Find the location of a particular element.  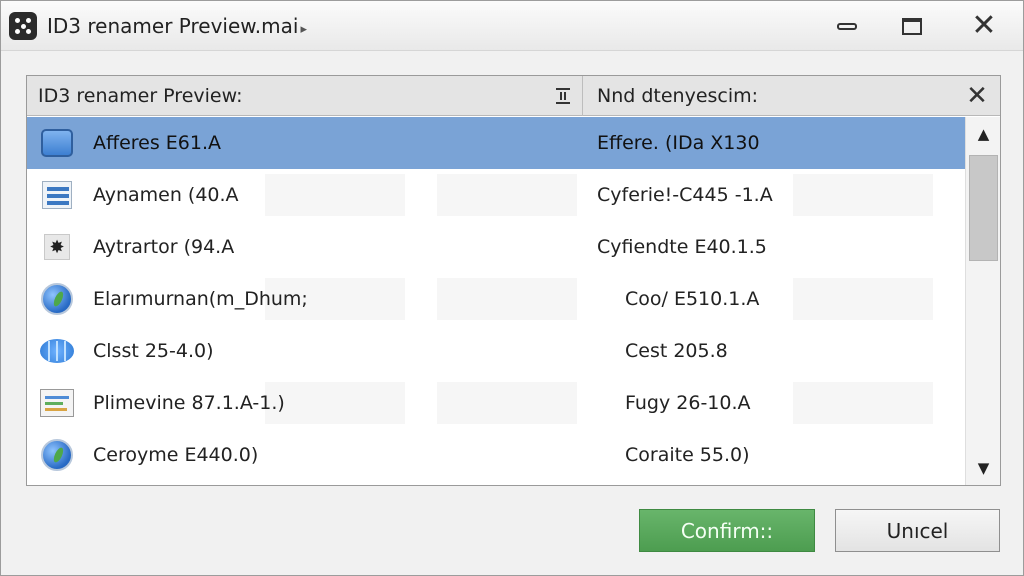

list-item: Plimevine 87.1.A-1.) Fugy 26-10.A is located at coordinates (496, 403).